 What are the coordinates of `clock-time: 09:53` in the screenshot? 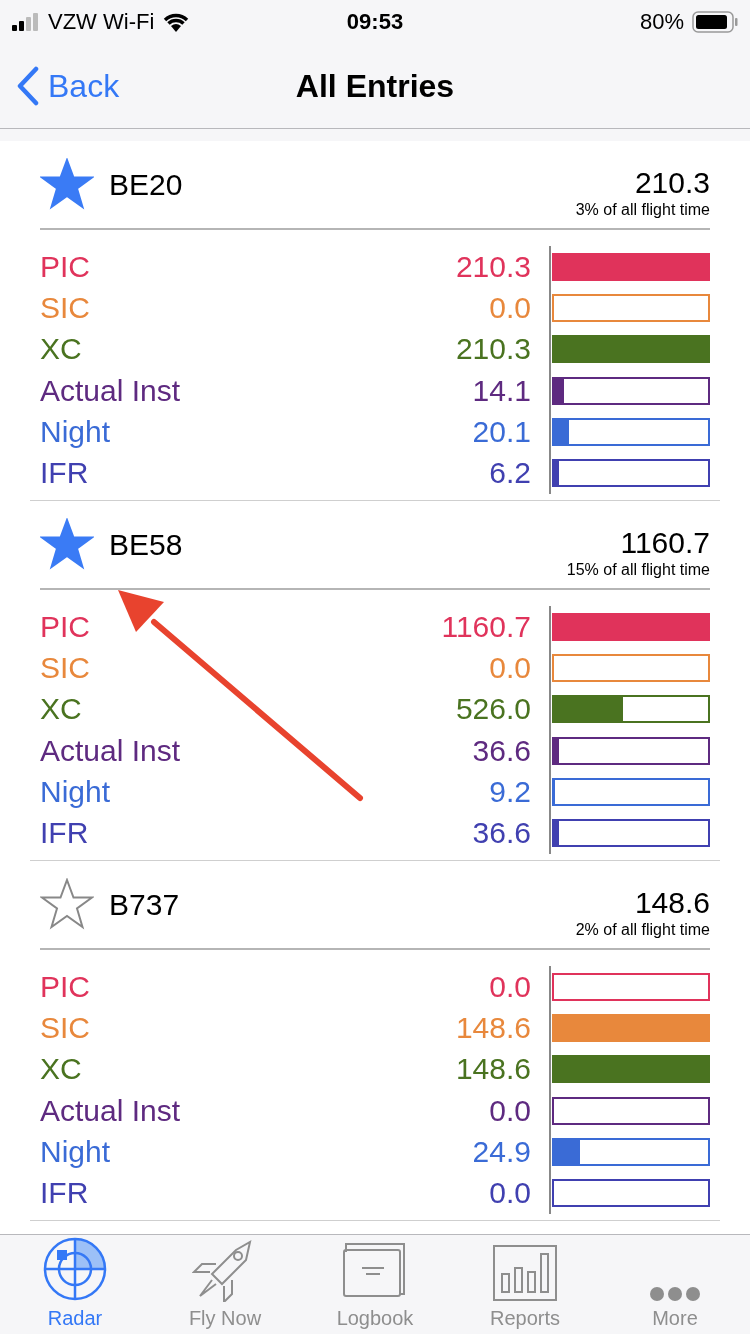 It's located at (375, 22).